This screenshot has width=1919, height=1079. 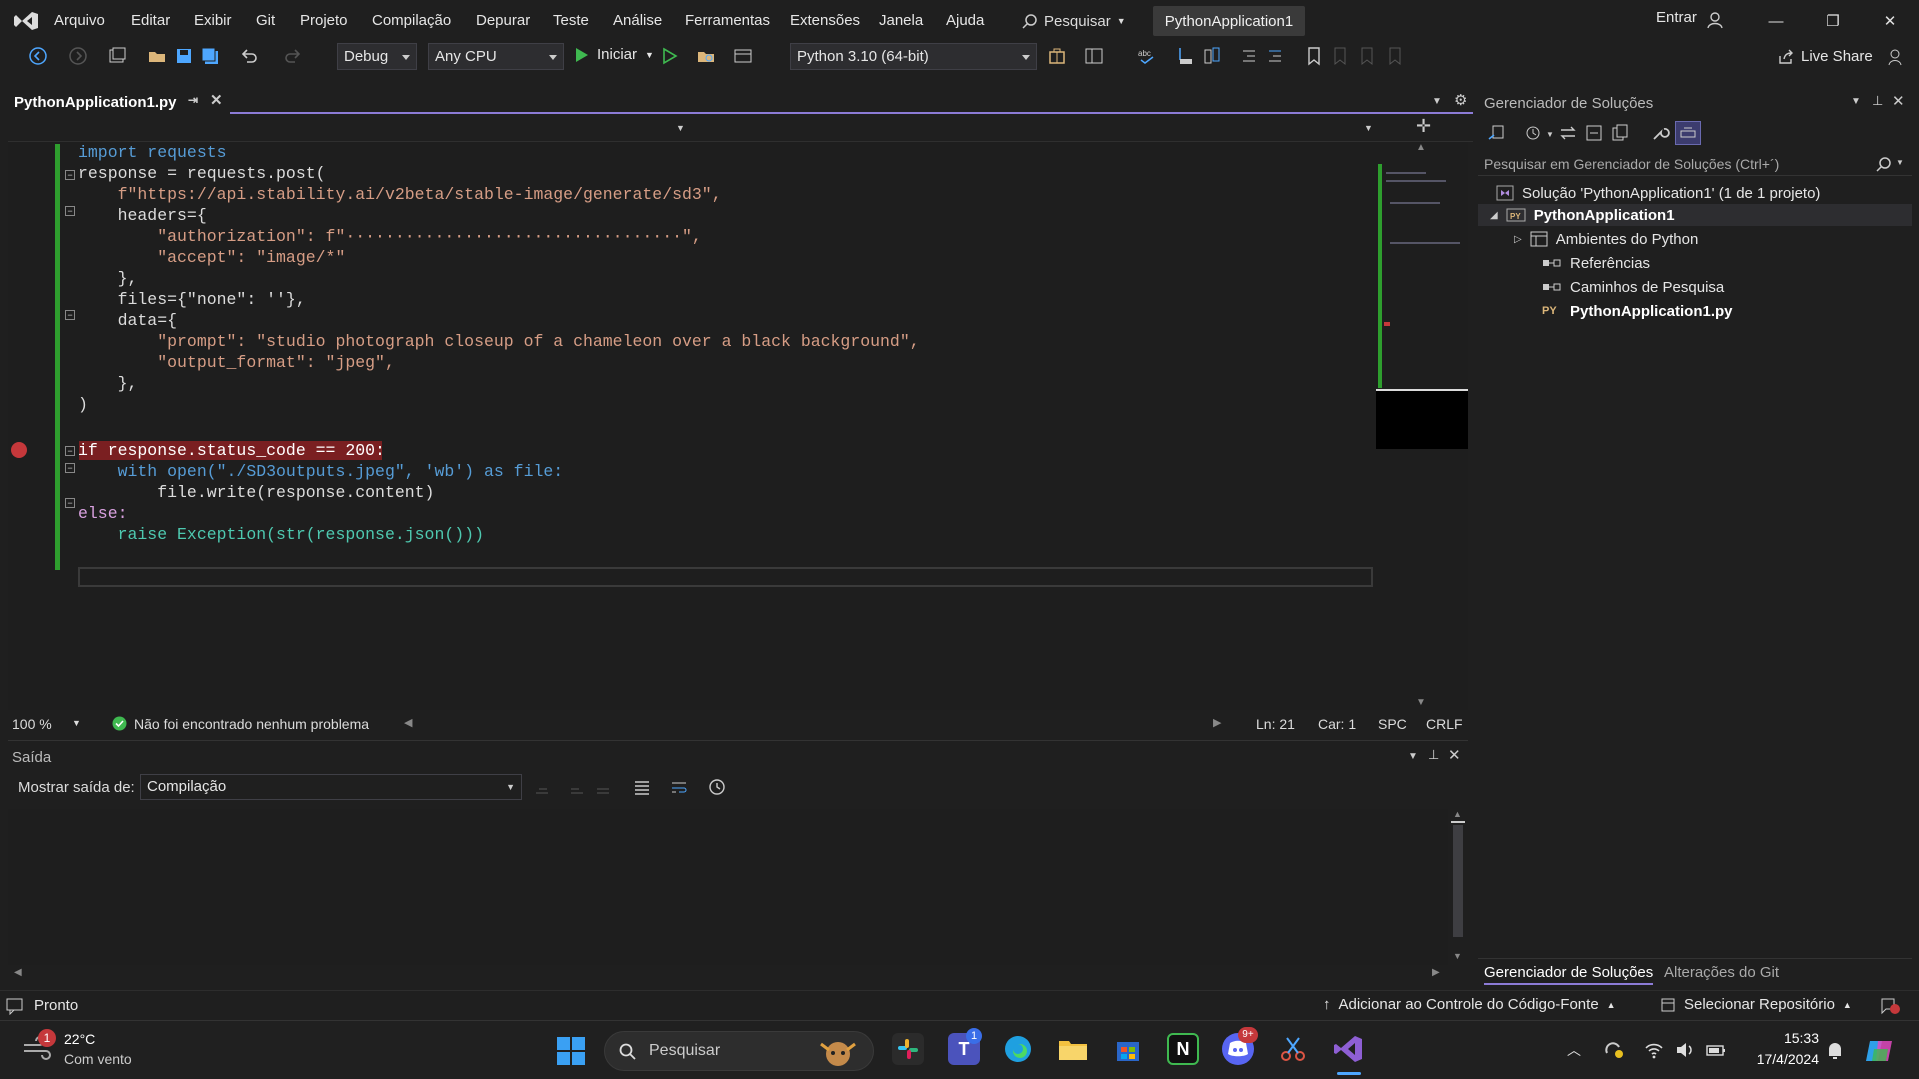 I want to click on show-hidden-icons-icon: ︿, so click(x=1574, y=1050).